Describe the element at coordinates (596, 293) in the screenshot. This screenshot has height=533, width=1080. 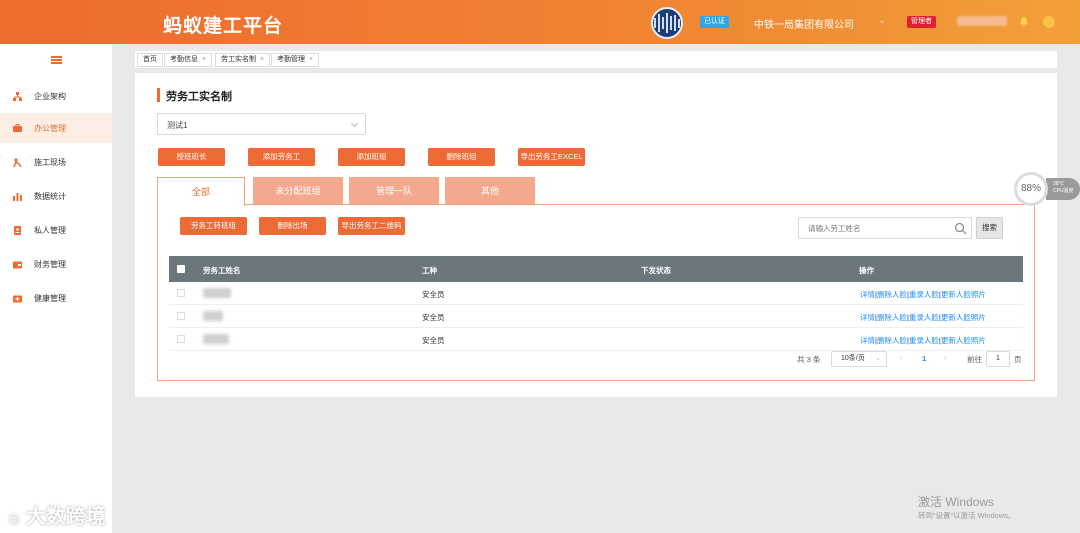
I see `table-row: 安全员 详情|删除人脸|重录人脸|更新人脸照片` at that location.